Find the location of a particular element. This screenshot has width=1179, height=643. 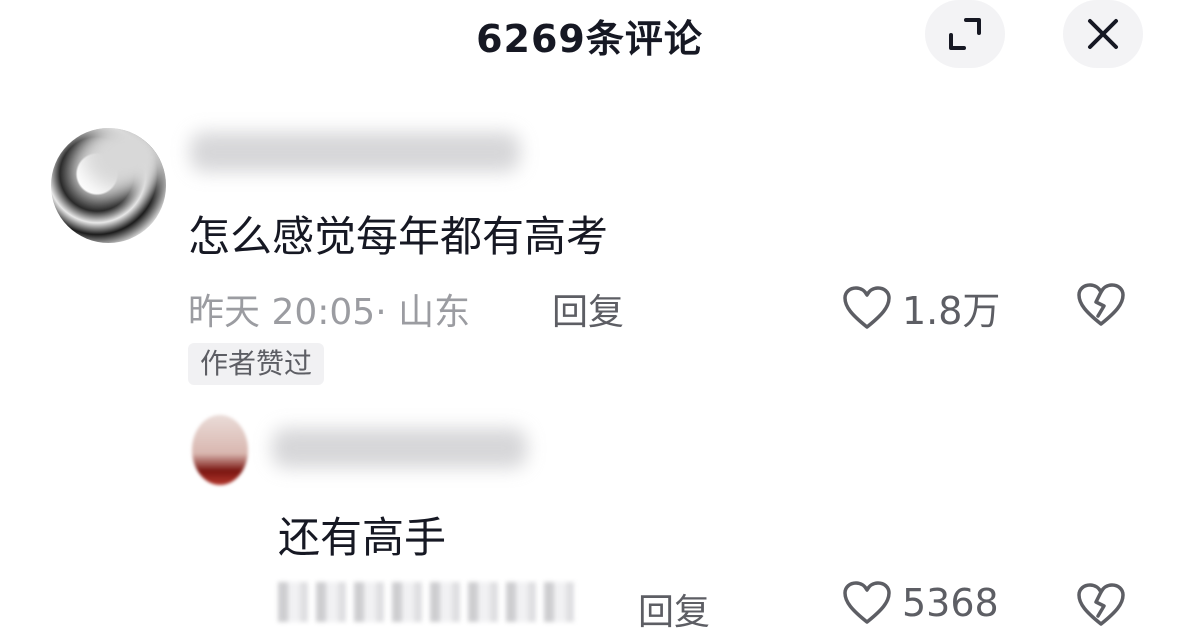

comment-meta: 昨天 20:05· 山东 is located at coordinates (329, 312).